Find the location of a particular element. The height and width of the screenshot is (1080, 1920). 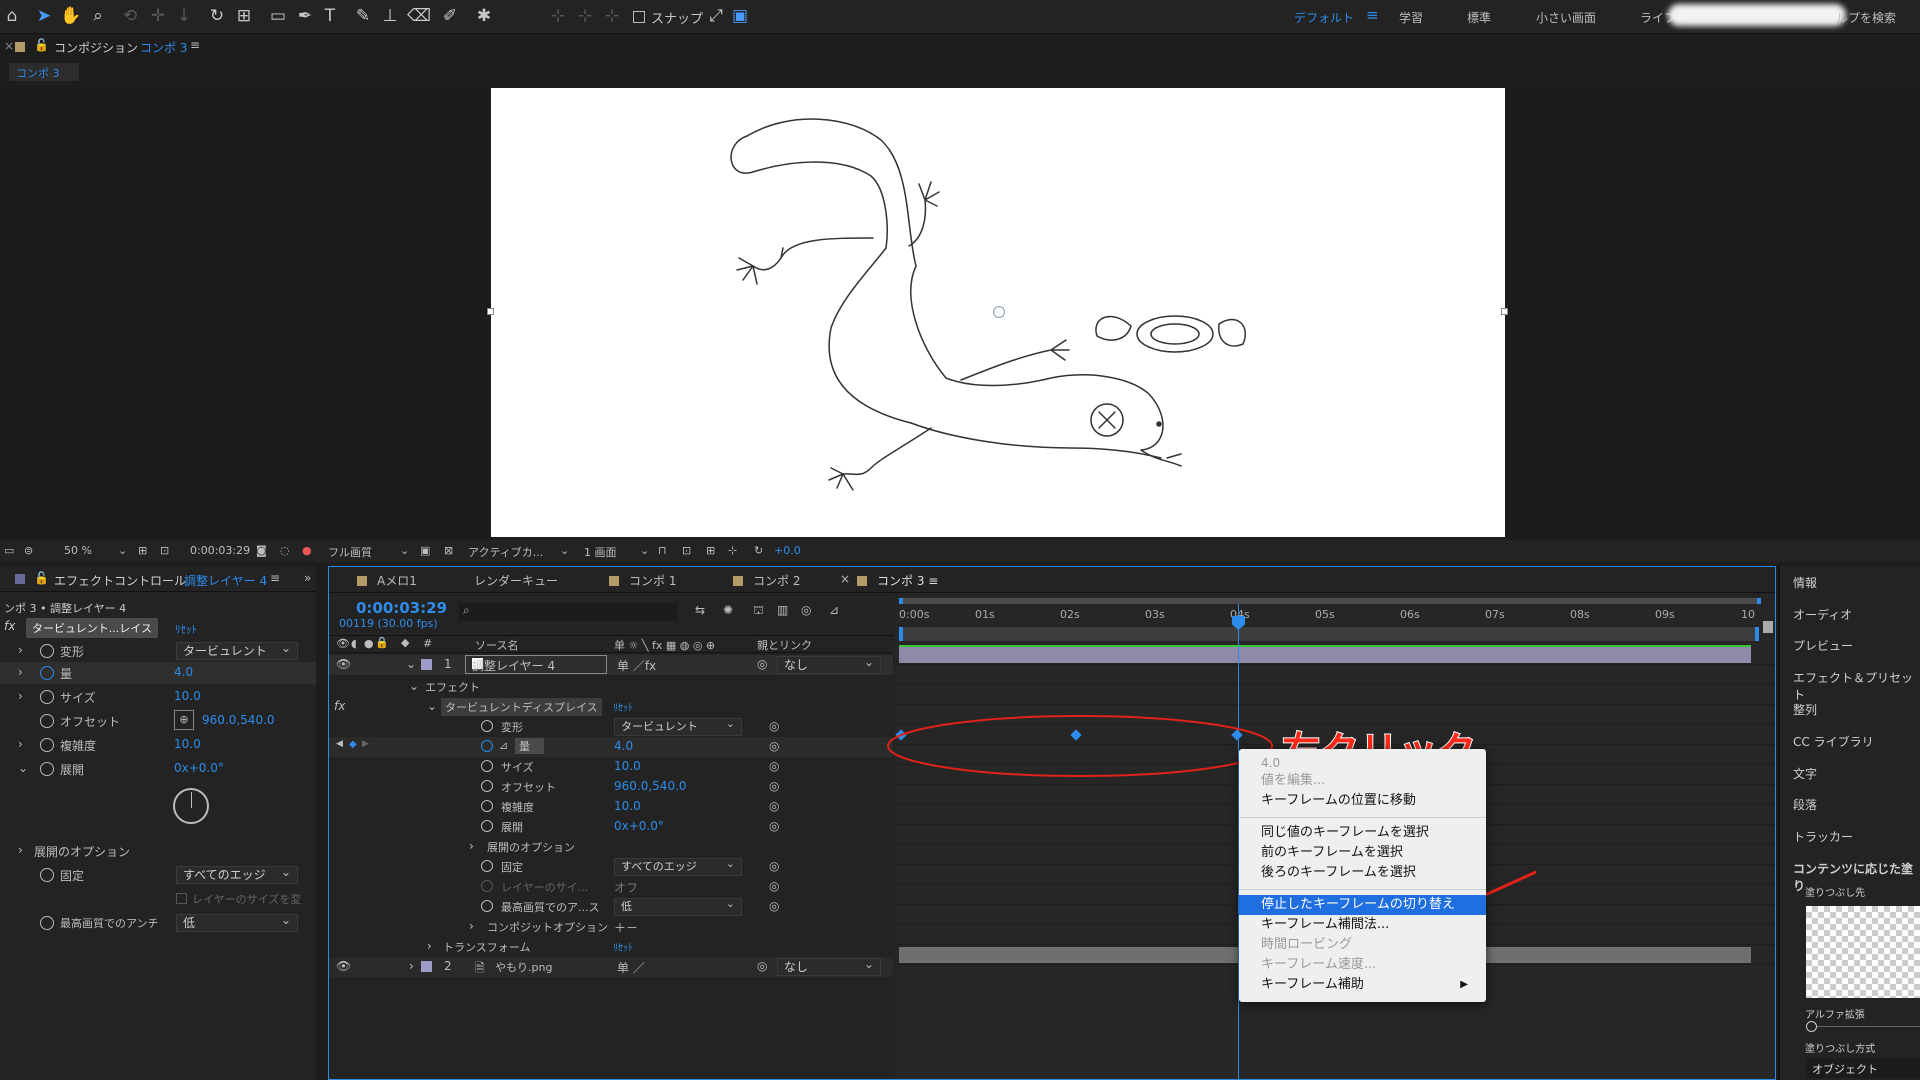

property-row: サイズ 10.0 ◎ is located at coordinates (611, 767).